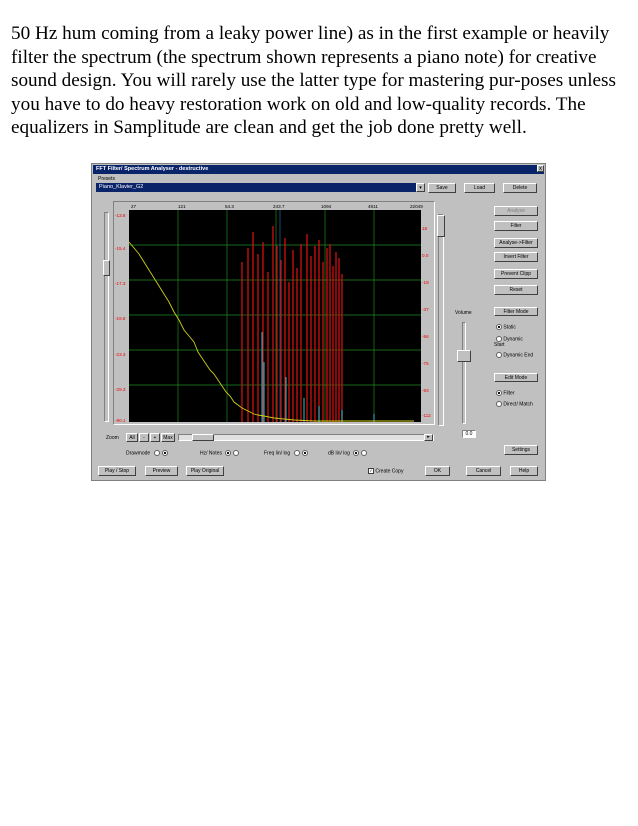 The image size is (638, 826). I want to click on direct-match-label: Direct/ Match, so click(518, 404).